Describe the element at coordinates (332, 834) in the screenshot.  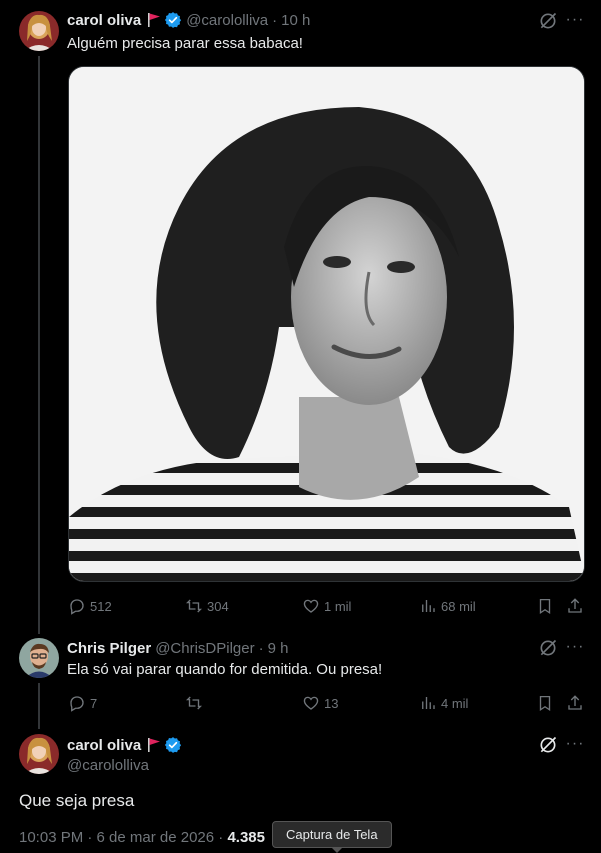
I see `tooltip: Captura de Tela` at that location.